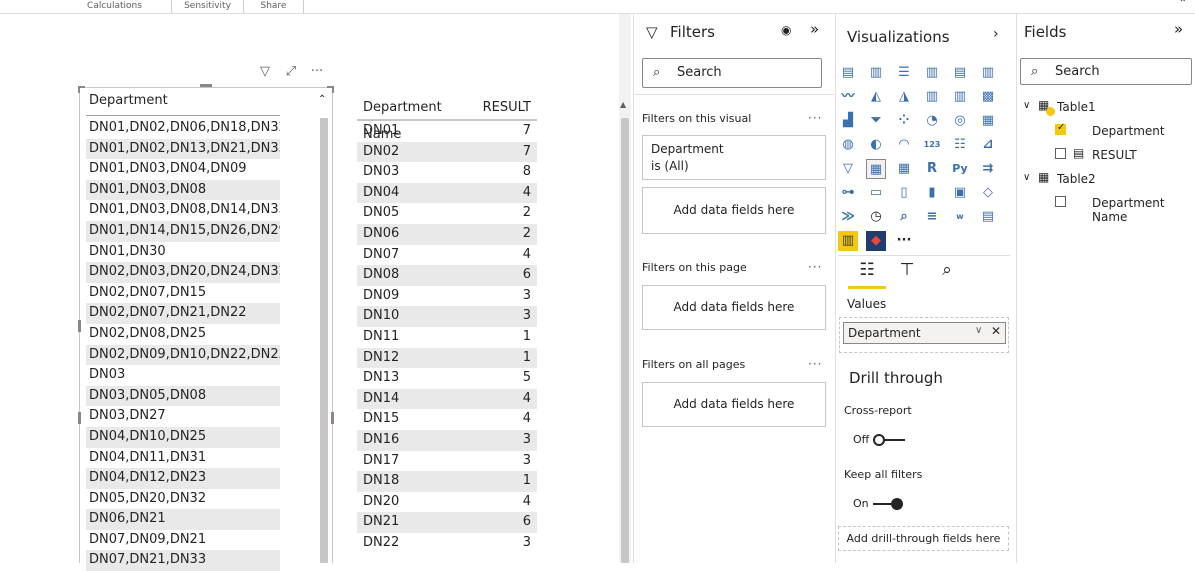 This screenshot has height=571, width=1195. What do you see at coordinates (274, 6) in the screenshot?
I see `ribbon-group-share: Share` at bounding box center [274, 6].